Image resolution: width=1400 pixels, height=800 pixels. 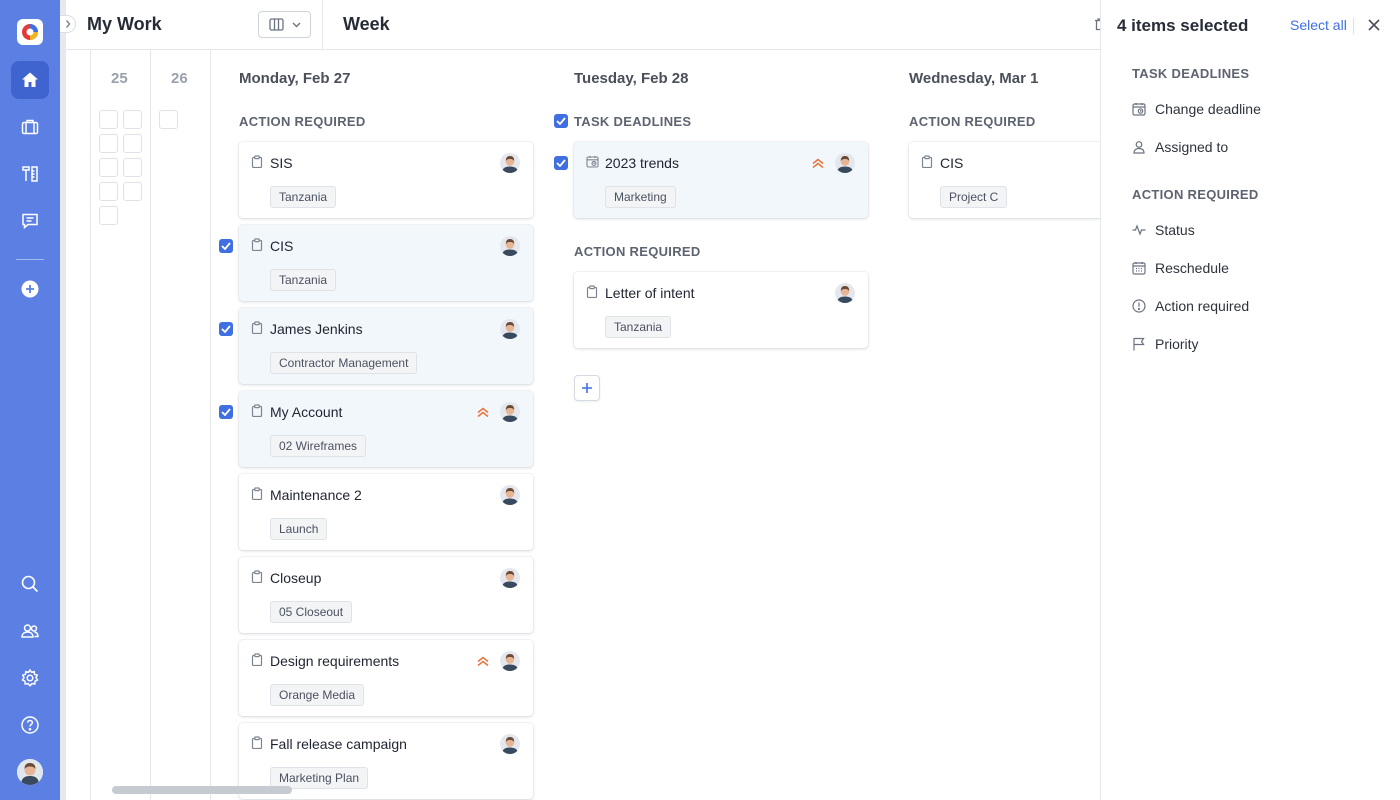 What do you see at coordinates (631, 78) in the screenshot?
I see `day-header: Tuesday, Feb 28` at bounding box center [631, 78].